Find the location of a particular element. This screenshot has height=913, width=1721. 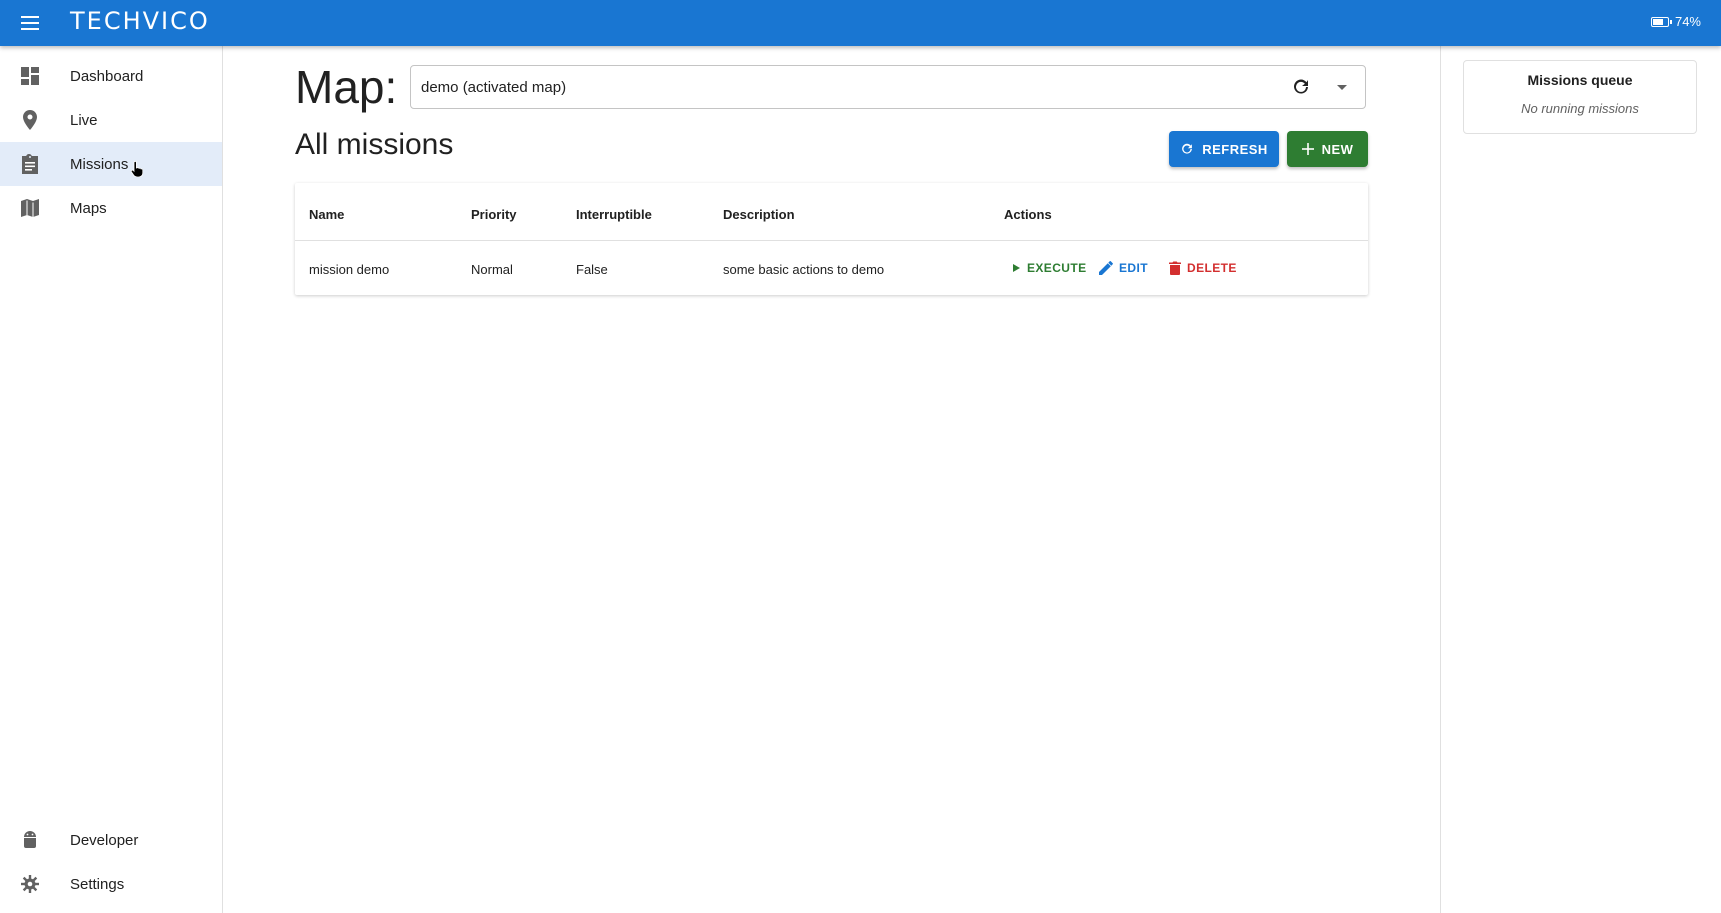

refresh-icon is located at coordinates (1187, 148).